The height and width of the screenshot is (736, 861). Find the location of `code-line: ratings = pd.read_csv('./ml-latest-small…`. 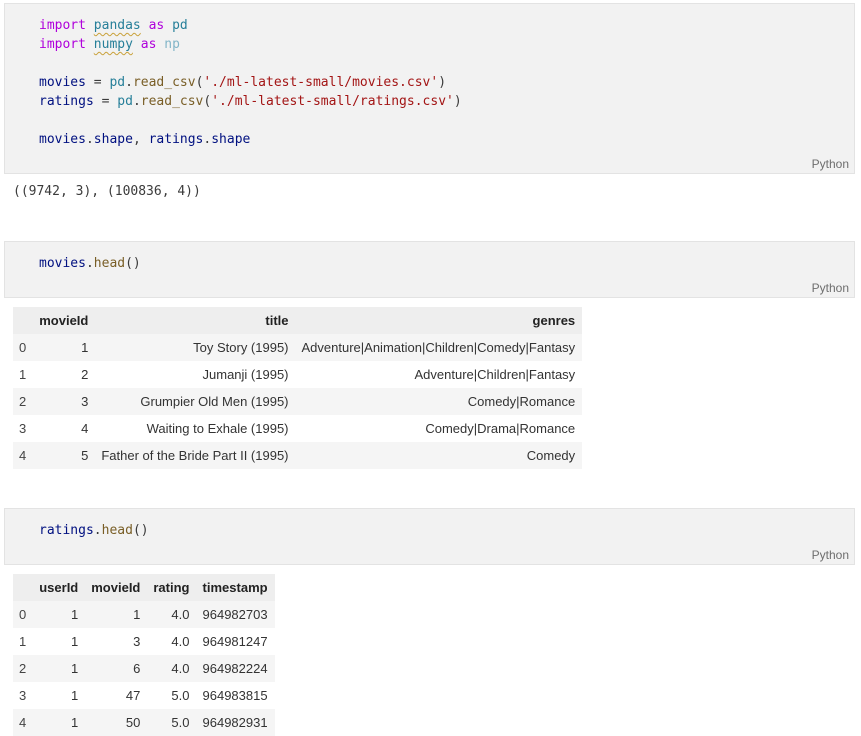

code-line: ratings = pd.read_csv('./ml-latest-small… is located at coordinates (250, 101).